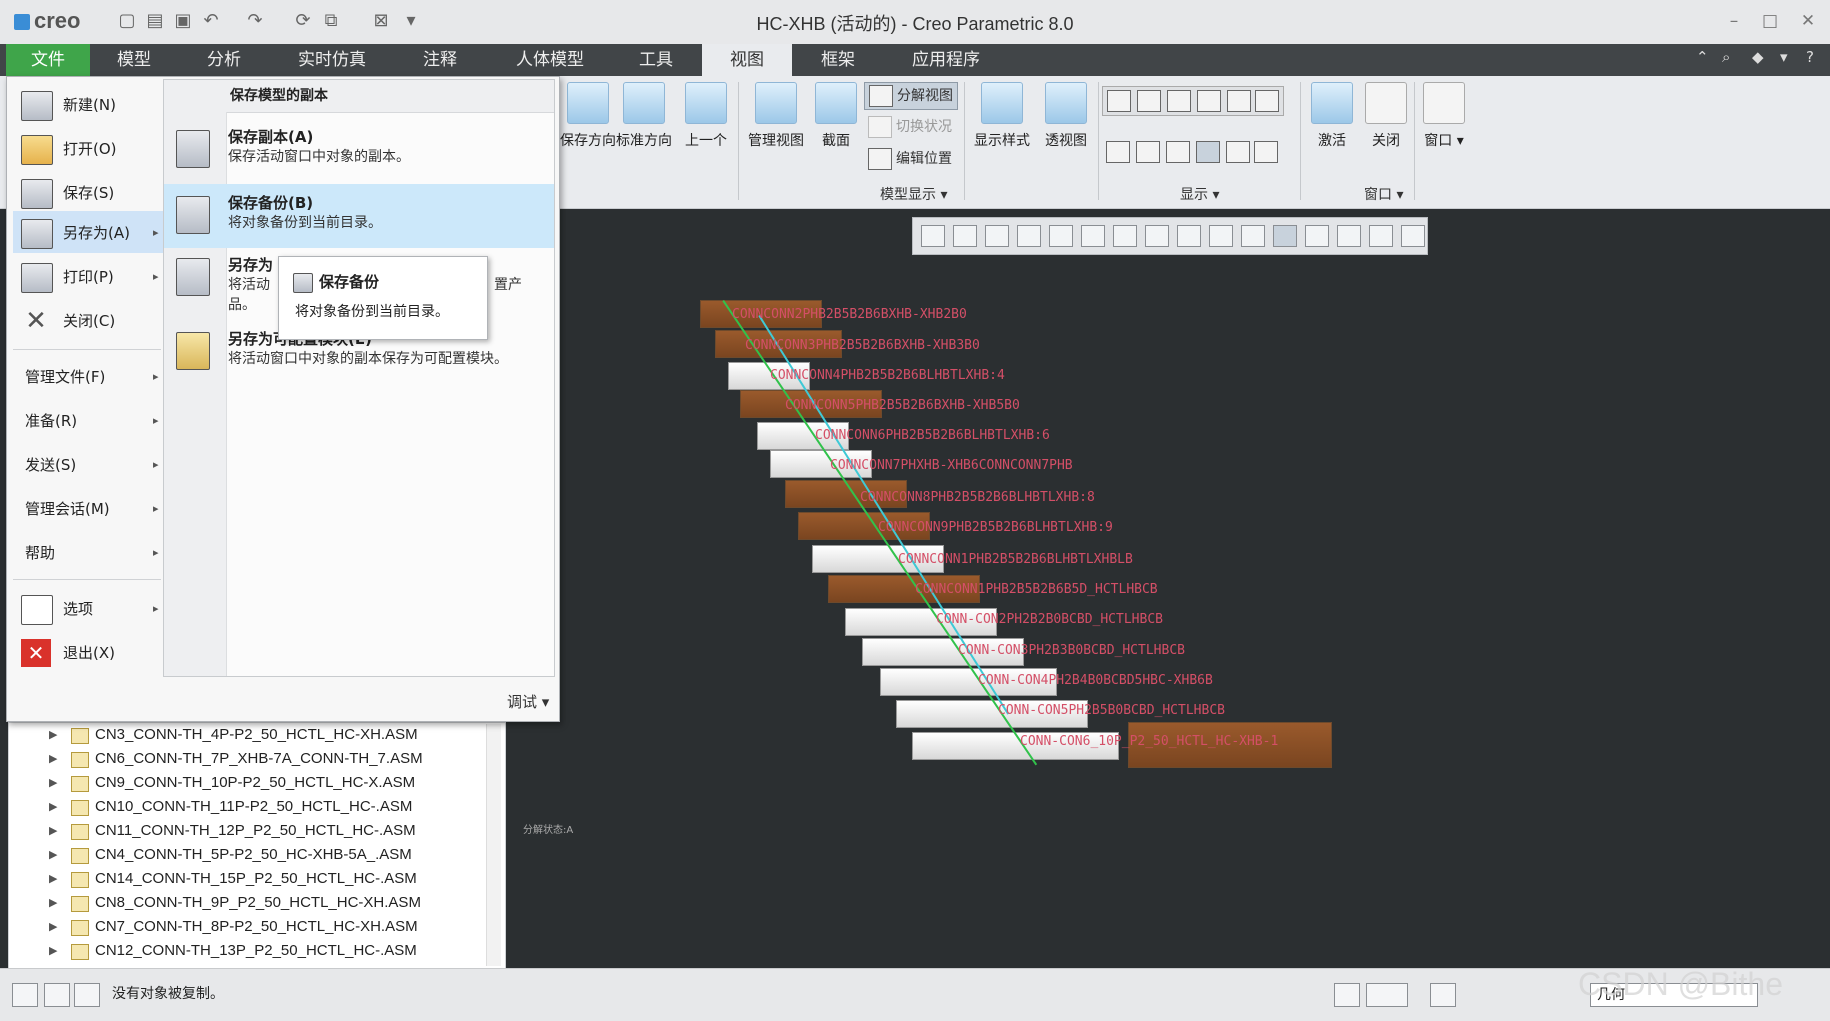  Describe the element at coordinates (913, 194) in the screenshot. I see `model-display-group-label: 模型显示 ▾` at that location.